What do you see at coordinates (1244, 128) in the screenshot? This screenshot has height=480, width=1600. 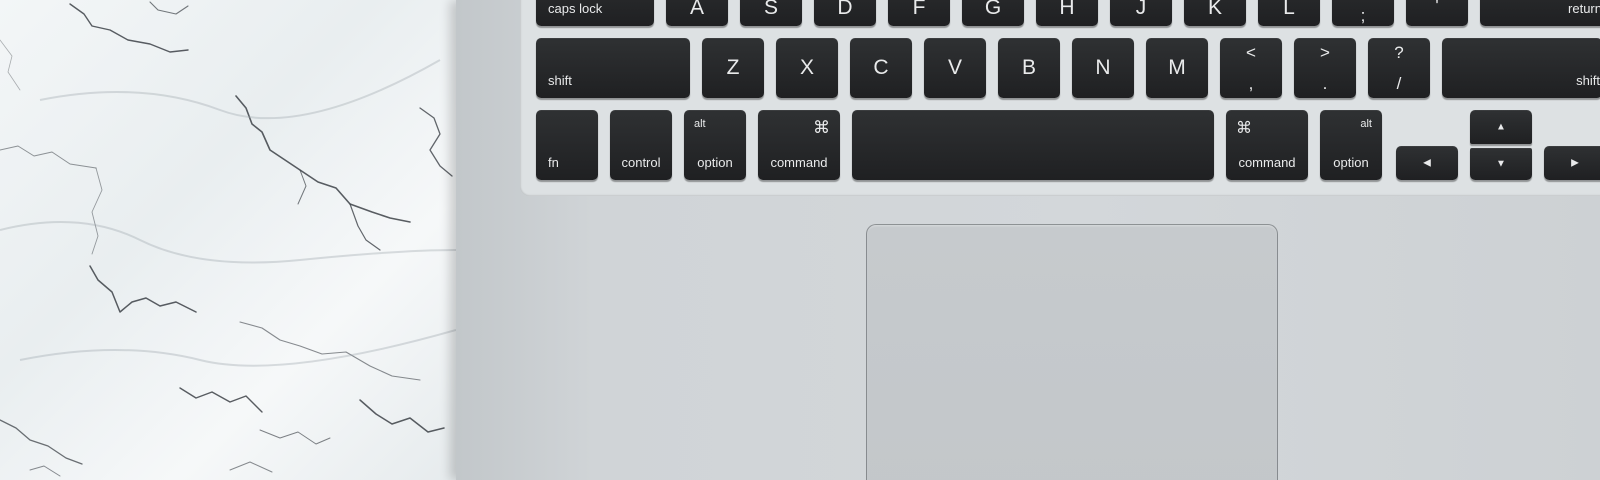 I see `command-right-icon: ⌘` at bounding box center [1244, 128].